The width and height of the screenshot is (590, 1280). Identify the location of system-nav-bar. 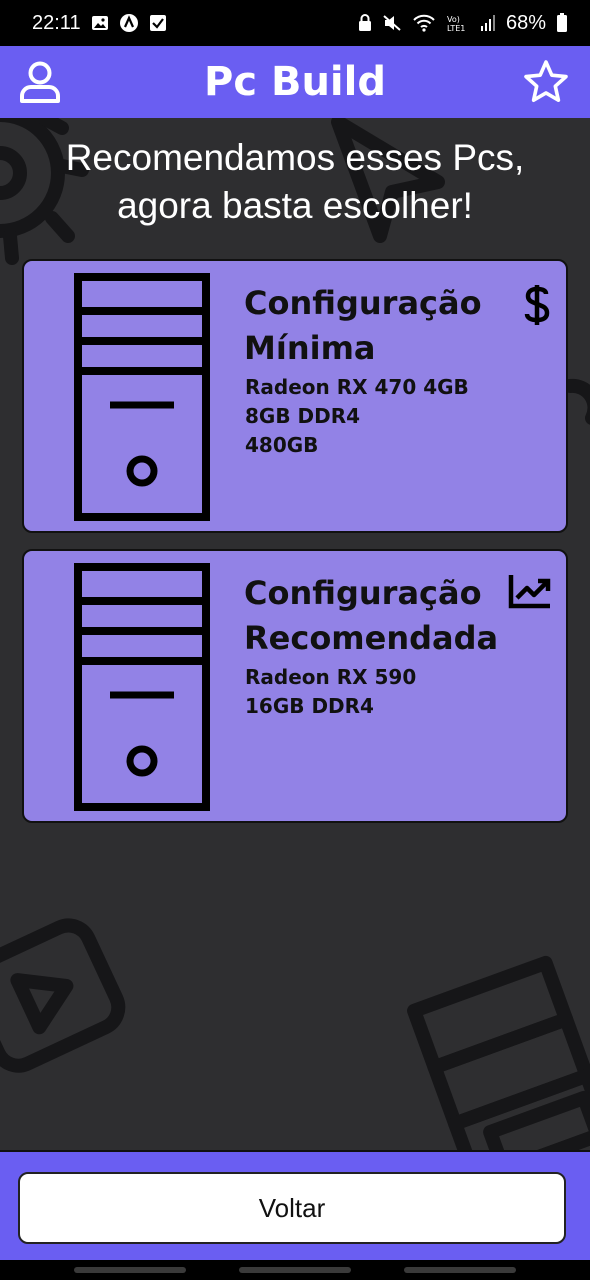
(295, 1270).